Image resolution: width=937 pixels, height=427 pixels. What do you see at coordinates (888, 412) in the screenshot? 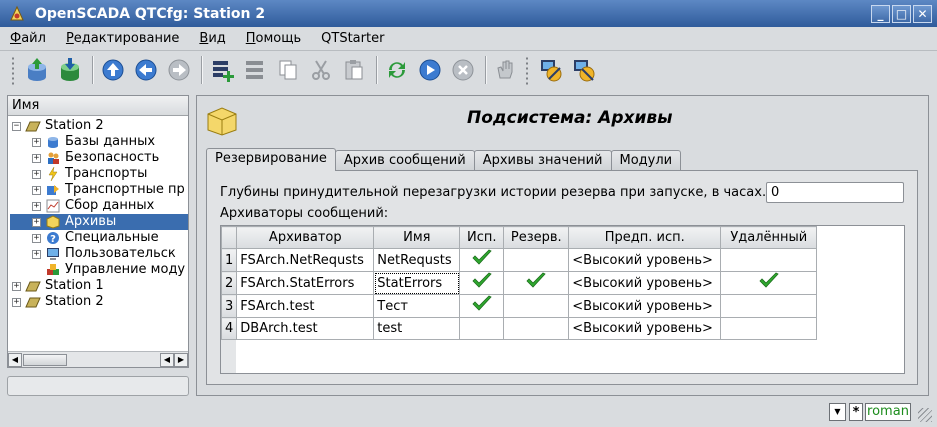
I see `current-user: roman` at bounding box center [888, 412].